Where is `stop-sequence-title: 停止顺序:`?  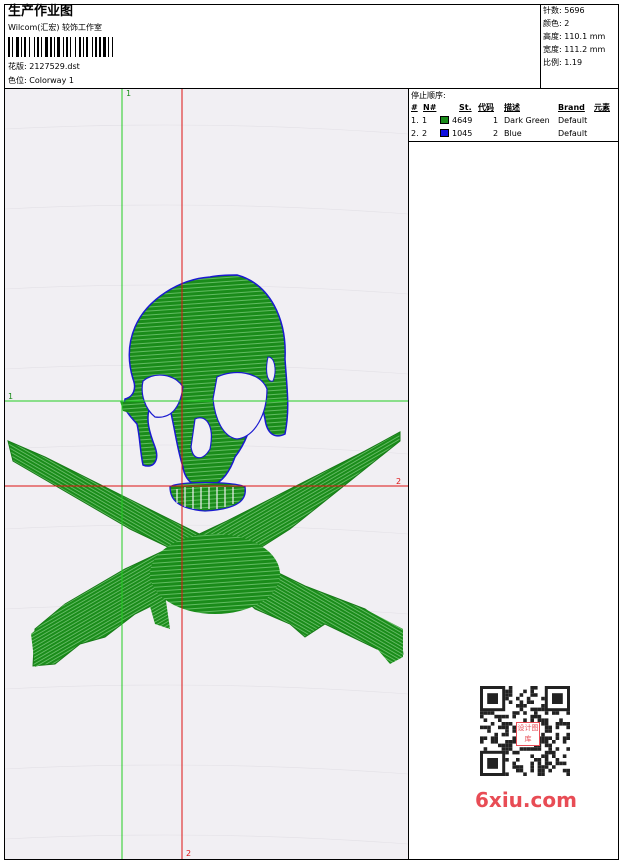
stop-sequence-title: 停止顺序: is located at coordinates (428, 95).